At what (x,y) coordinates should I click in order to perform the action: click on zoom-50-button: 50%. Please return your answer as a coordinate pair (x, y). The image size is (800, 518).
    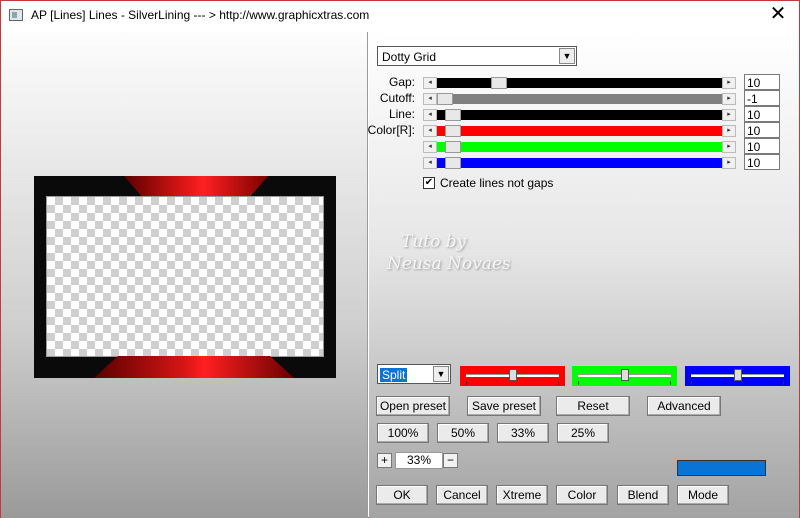
    Looking at the image, I should click on (463, 433).